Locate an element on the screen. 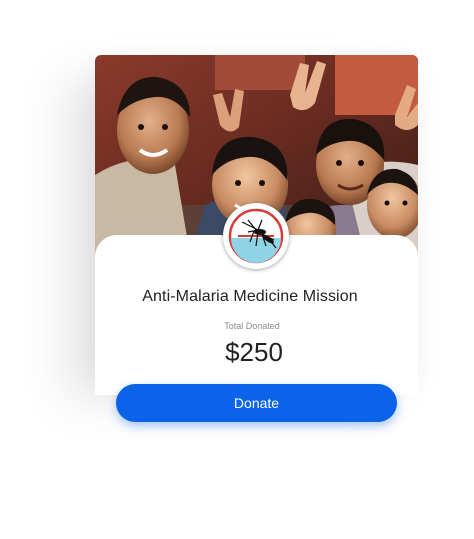  mosquito-icon is located at coordinates (256, 236).